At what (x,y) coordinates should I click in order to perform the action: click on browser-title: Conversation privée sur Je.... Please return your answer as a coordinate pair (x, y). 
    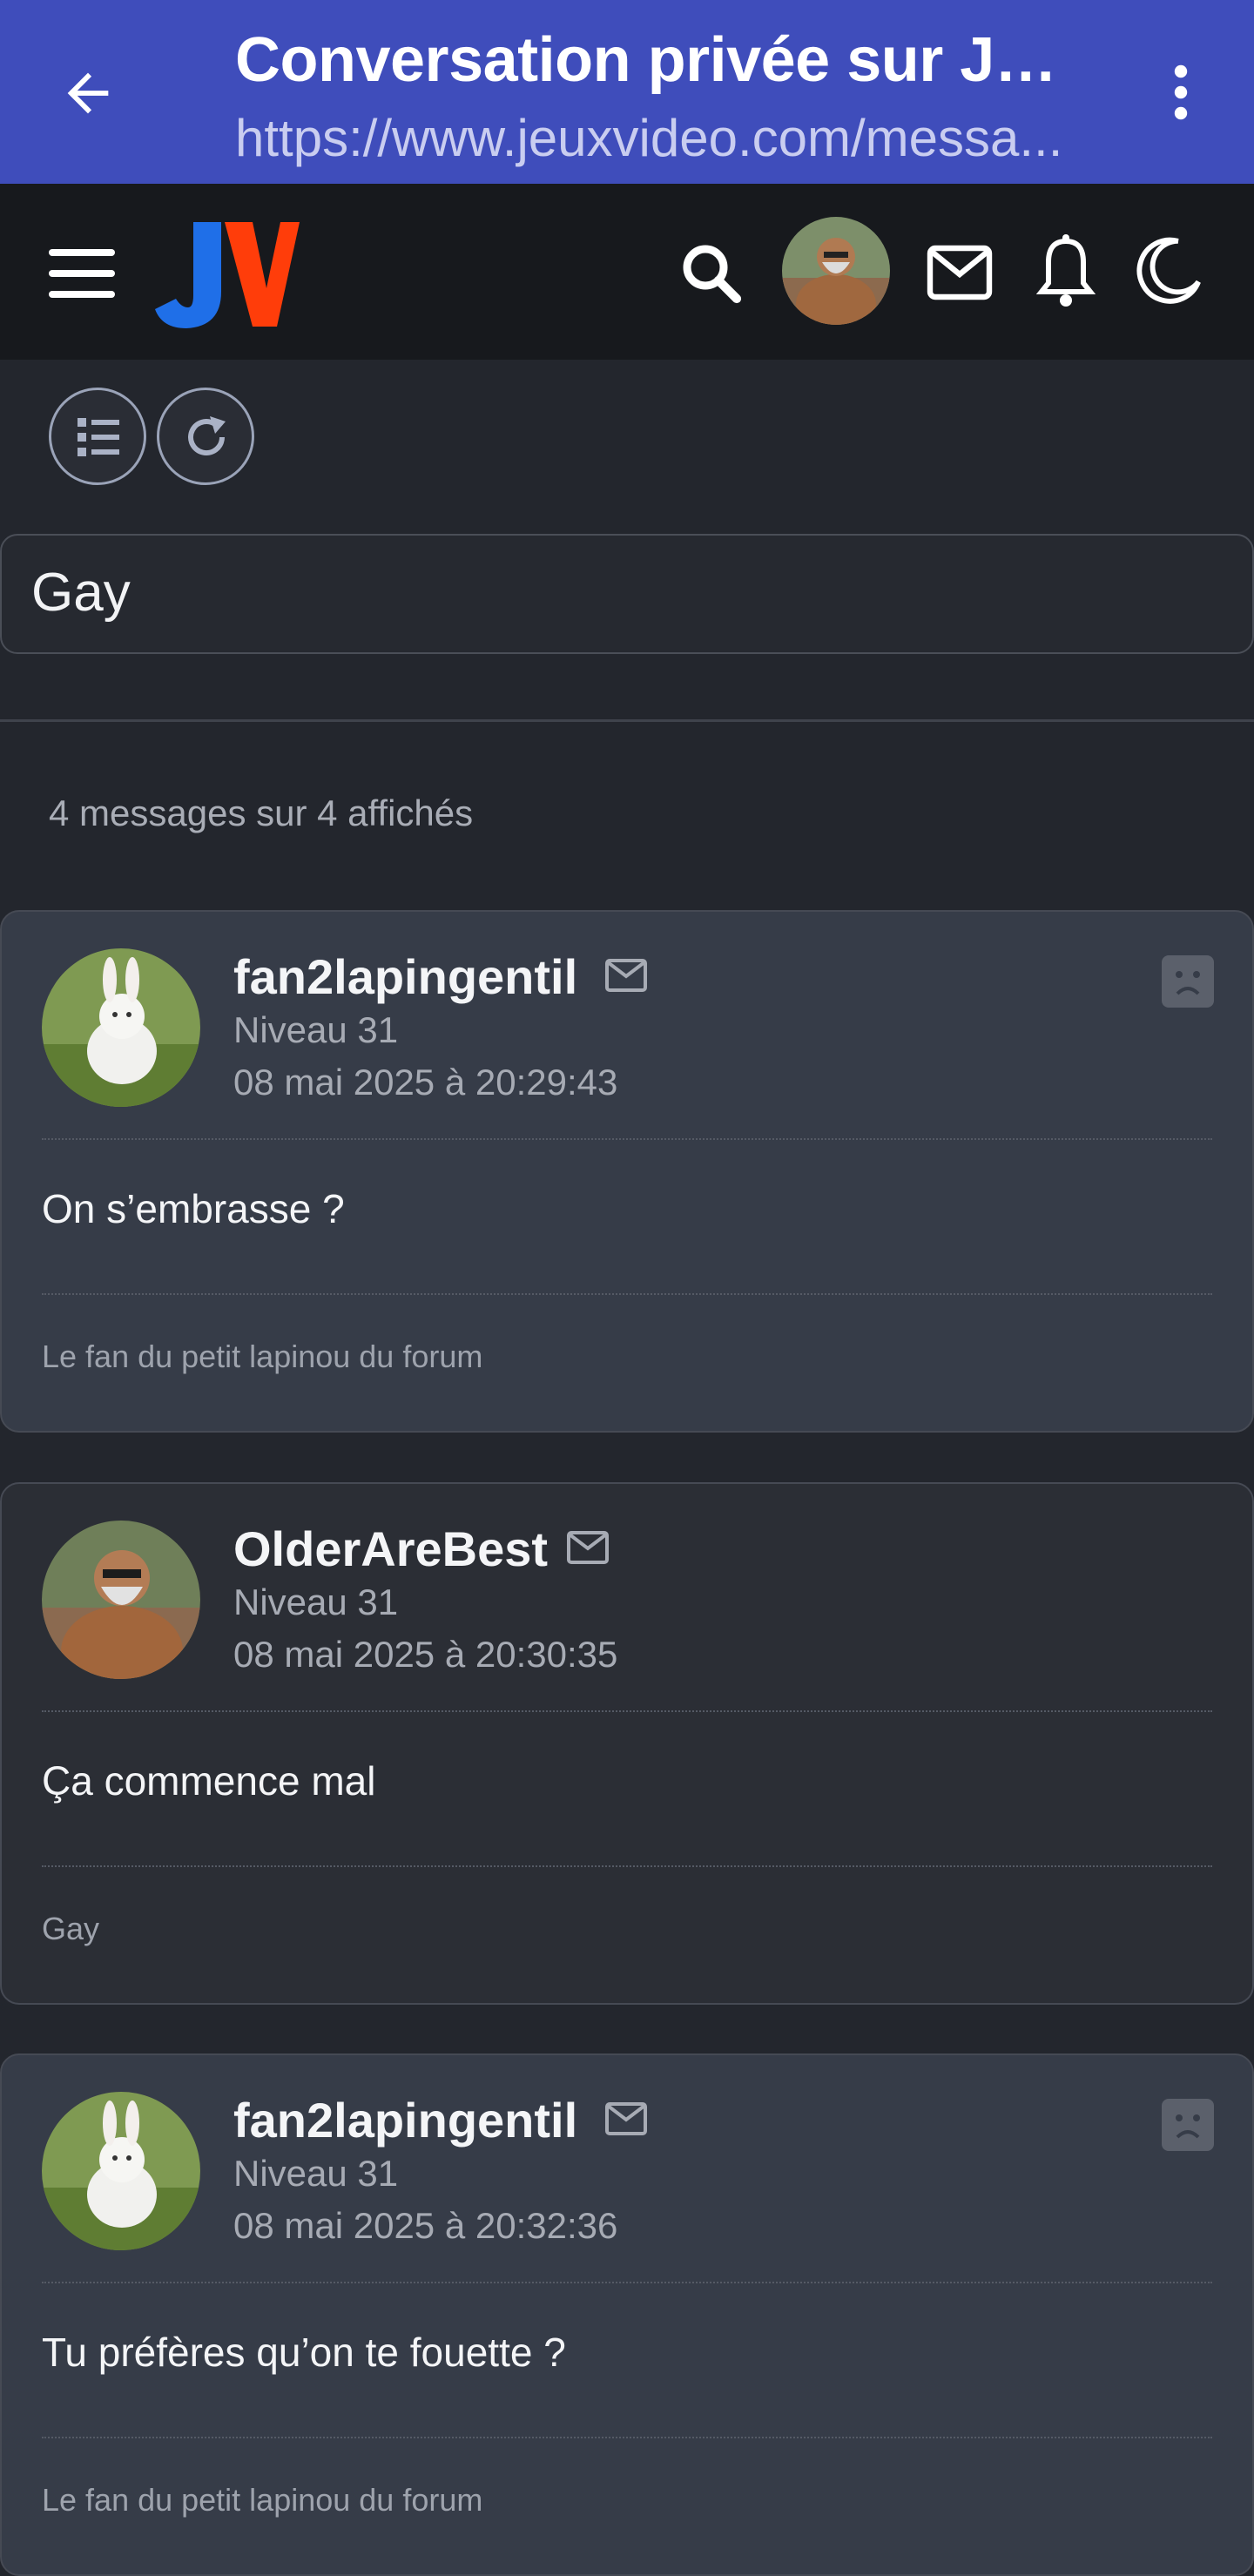
    Looking at the image, I should click on (653, 60).